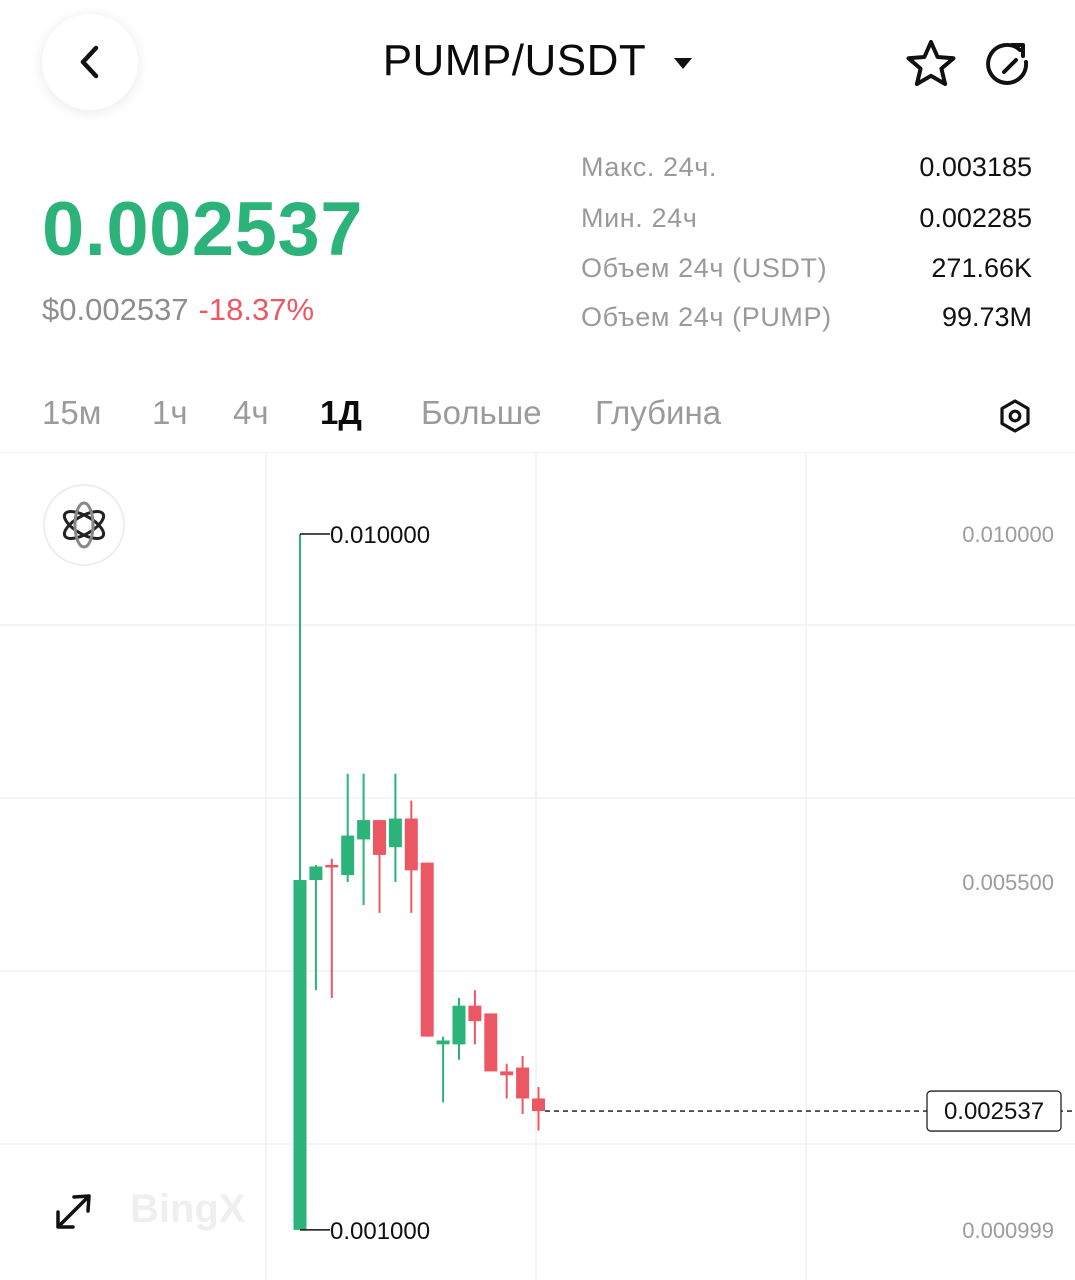 The image size is (1075, 1280). What do you see at coordinates (251, 413) in the screenshot?
I see `tab-4h: 4ч` at bounding box center [251, 413].